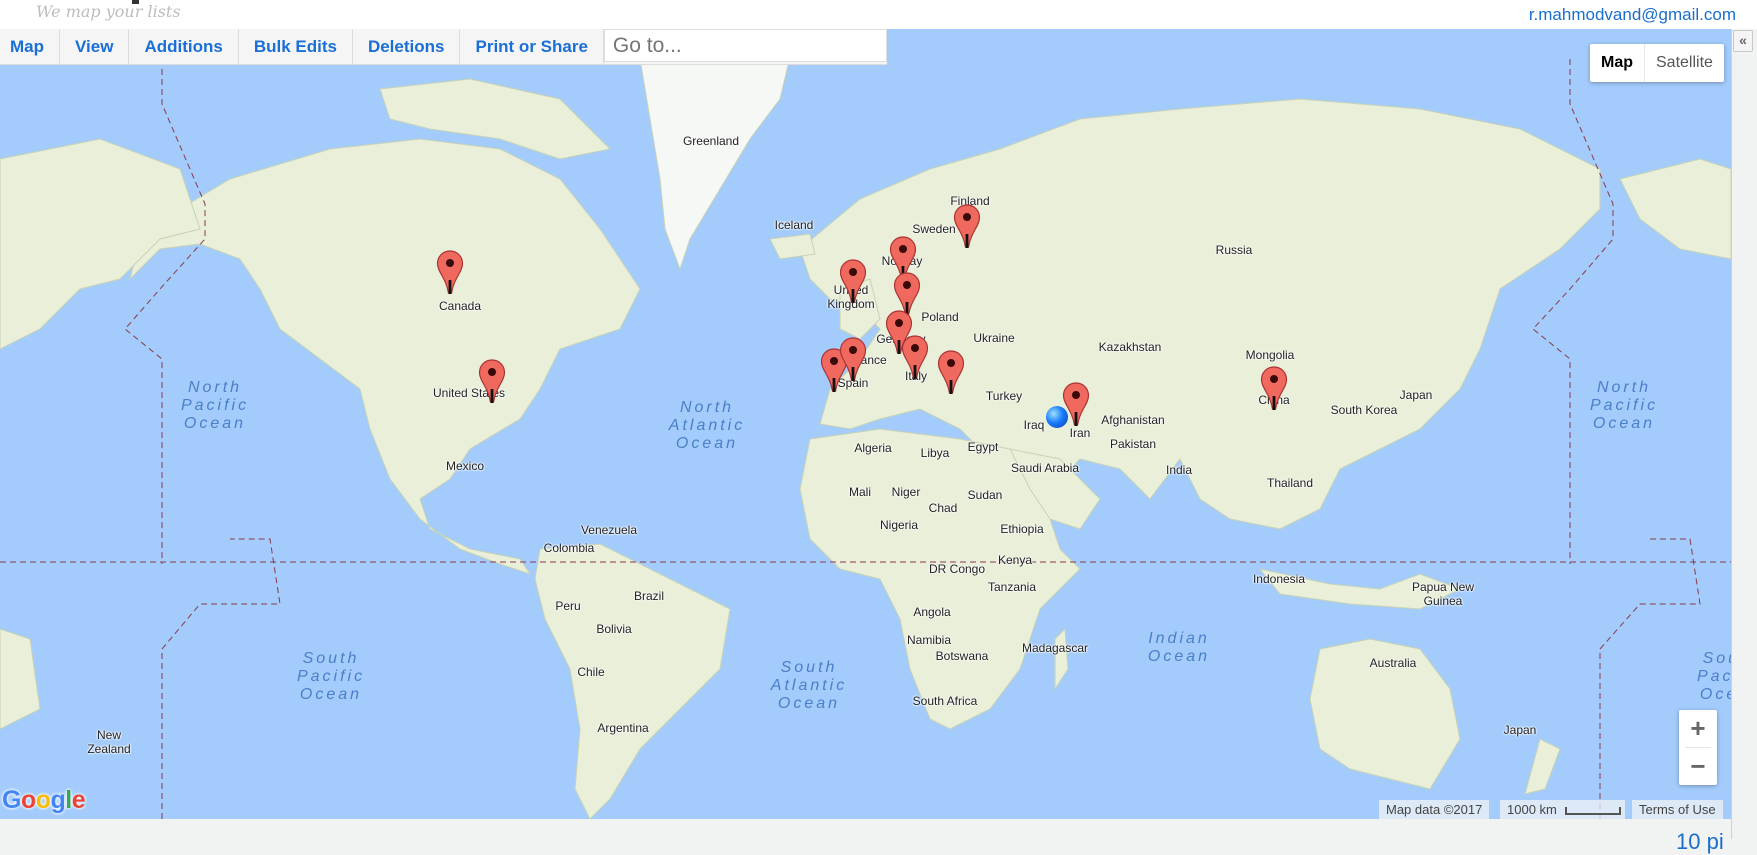  I want to click on country-label: Venezuela, so click(609, 530).